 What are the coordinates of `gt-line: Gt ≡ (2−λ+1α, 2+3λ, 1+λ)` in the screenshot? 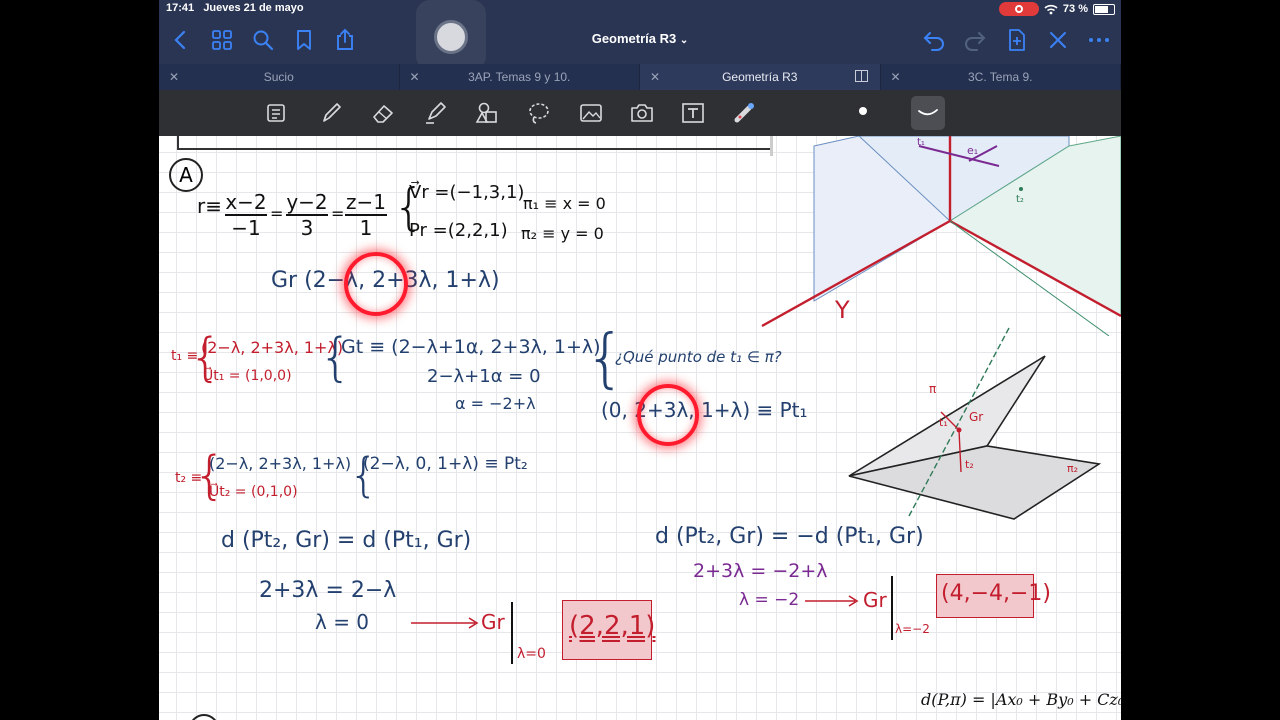 It's located at (471, 347).